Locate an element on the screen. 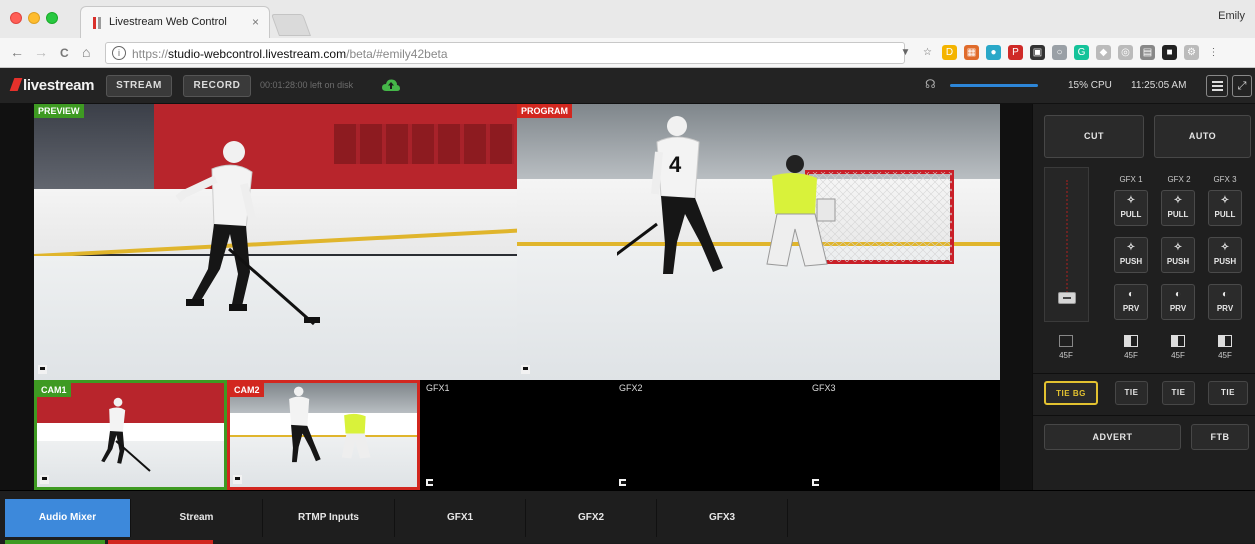 This screenshot has width=1255, height=544. drop-icon: ◆ is located at coordinates (1103, 52).